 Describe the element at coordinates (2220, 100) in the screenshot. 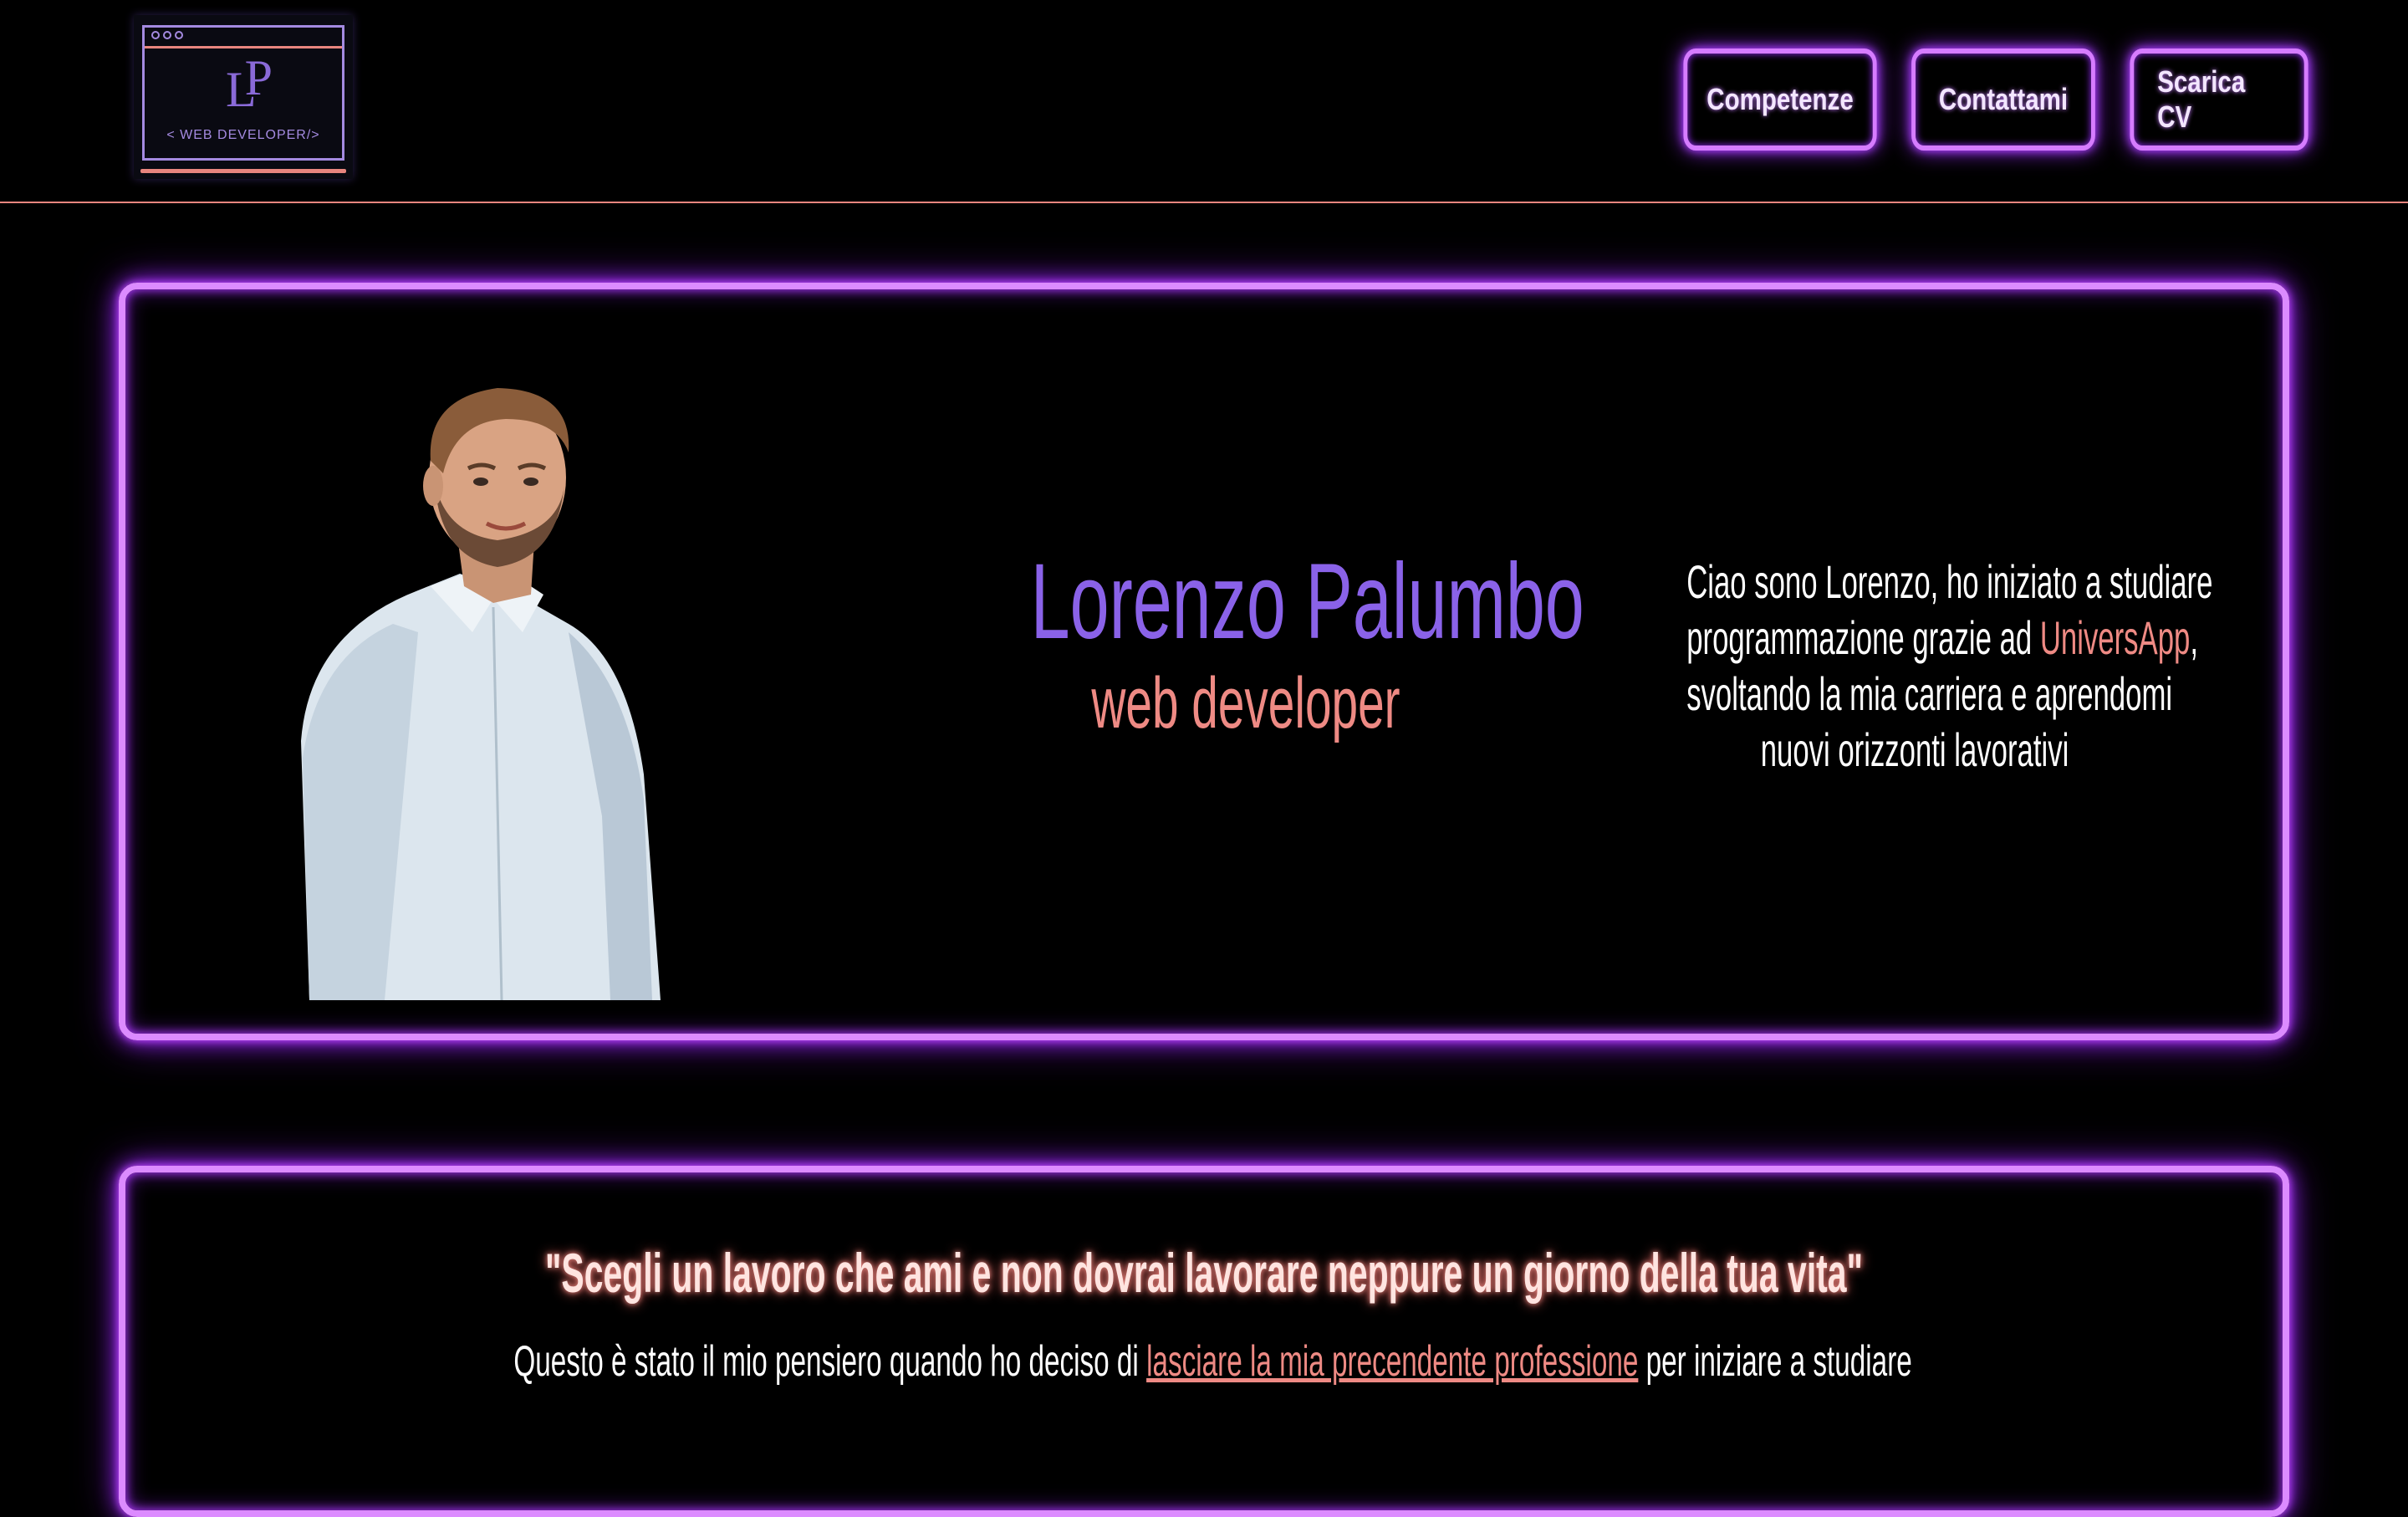

I see `scarica-cv-button: Scarica CV` at that location.